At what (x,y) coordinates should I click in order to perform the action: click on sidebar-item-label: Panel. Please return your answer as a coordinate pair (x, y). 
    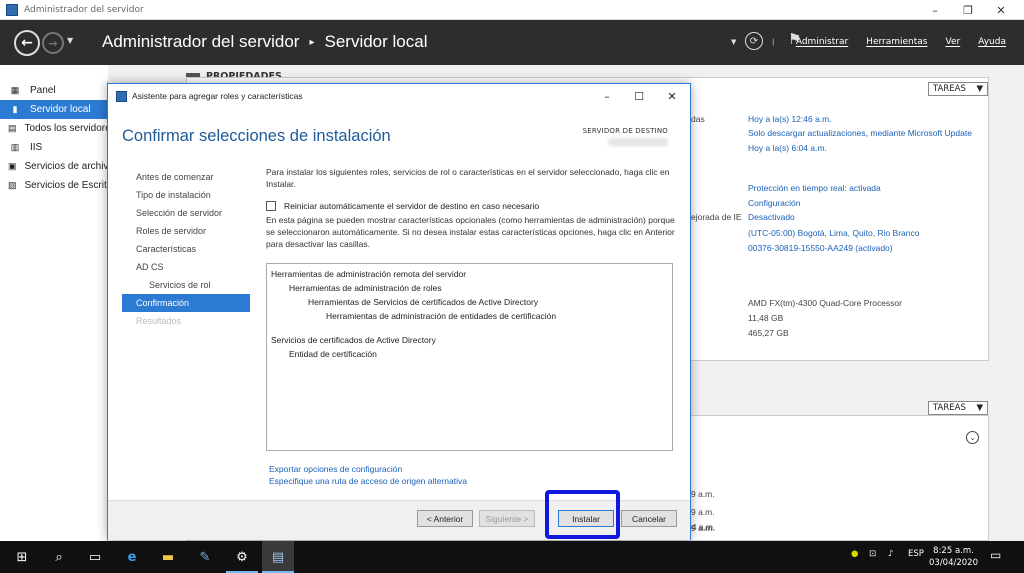
    Looking at the image, I should click on (43, 90).